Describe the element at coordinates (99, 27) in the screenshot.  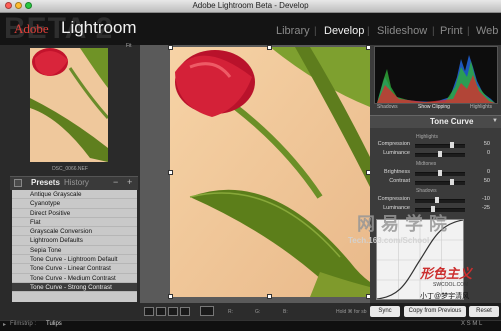
I see `brand-product: Lightroom` at that location.